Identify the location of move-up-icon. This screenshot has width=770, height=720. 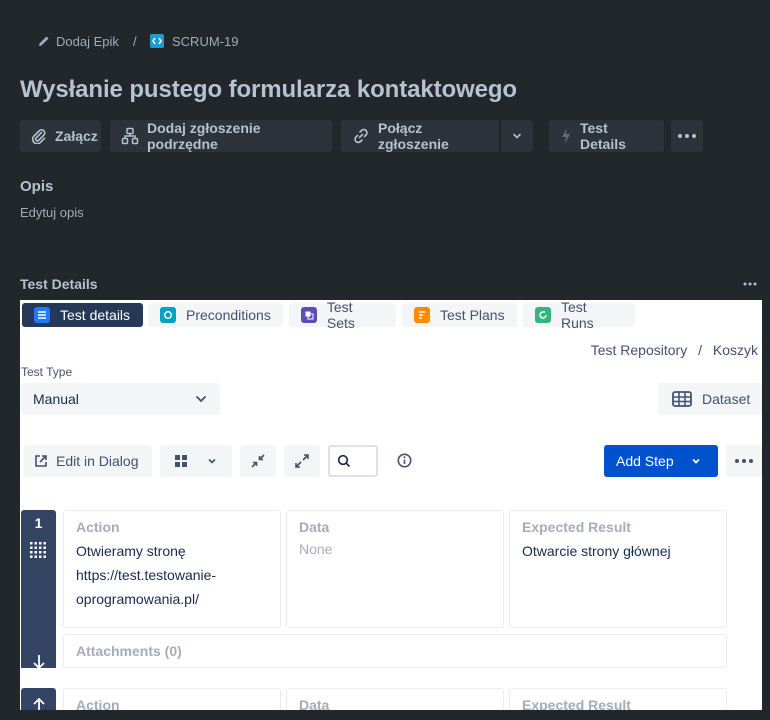
(39, 703).